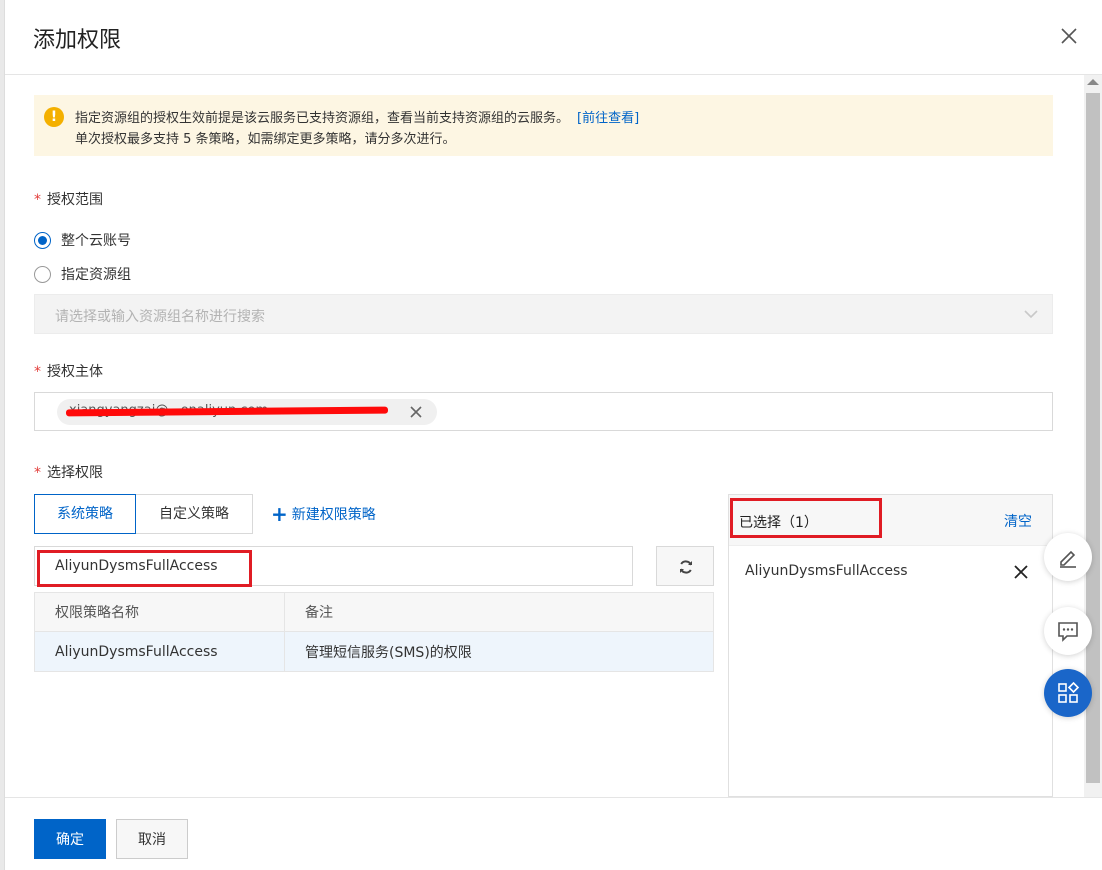 The width and height of the screenshot is (1102, 870). Describe the element at coordinates (416, 412) in the screenshot. I see `remove-tag-icon` at that location.